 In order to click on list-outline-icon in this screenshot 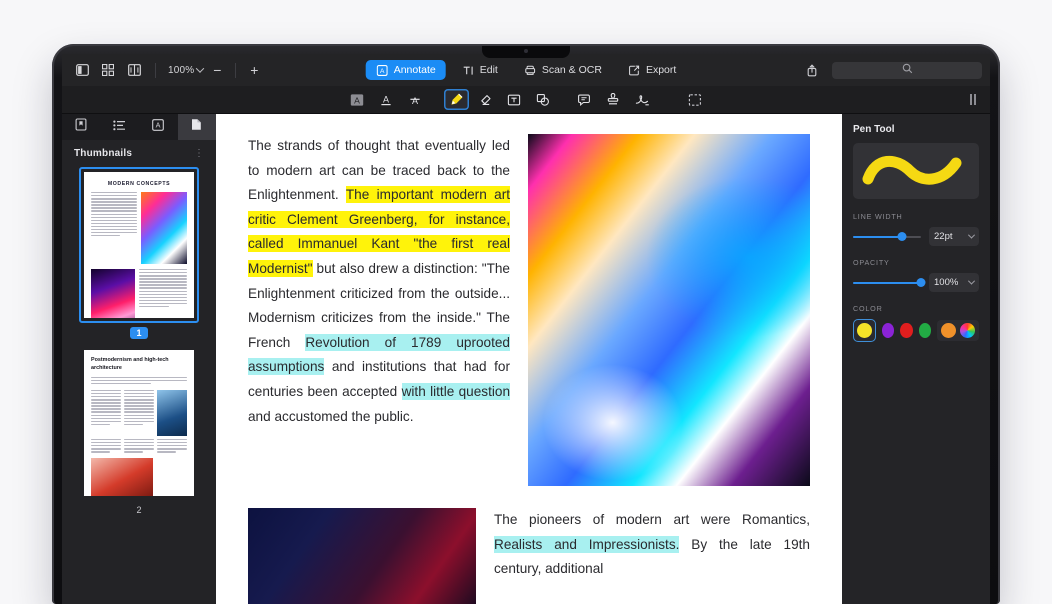, I will do `click(119, 127)`.